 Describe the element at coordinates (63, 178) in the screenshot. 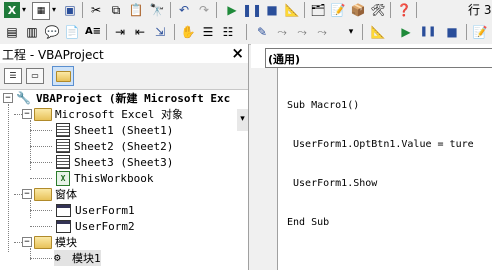

I see `workbook-icon: X` at that location.